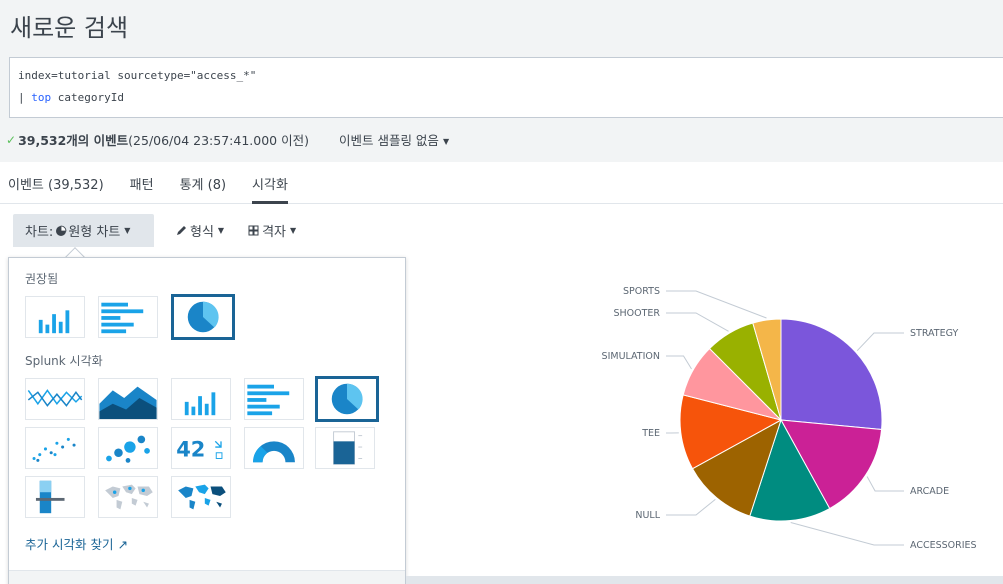 The width and height of the screenshot is (1003, 584). What do you see at coordinates (650, 433) in the screenshot?
I see `pie-label-tee: TEE` at bounding box center [650, 433].